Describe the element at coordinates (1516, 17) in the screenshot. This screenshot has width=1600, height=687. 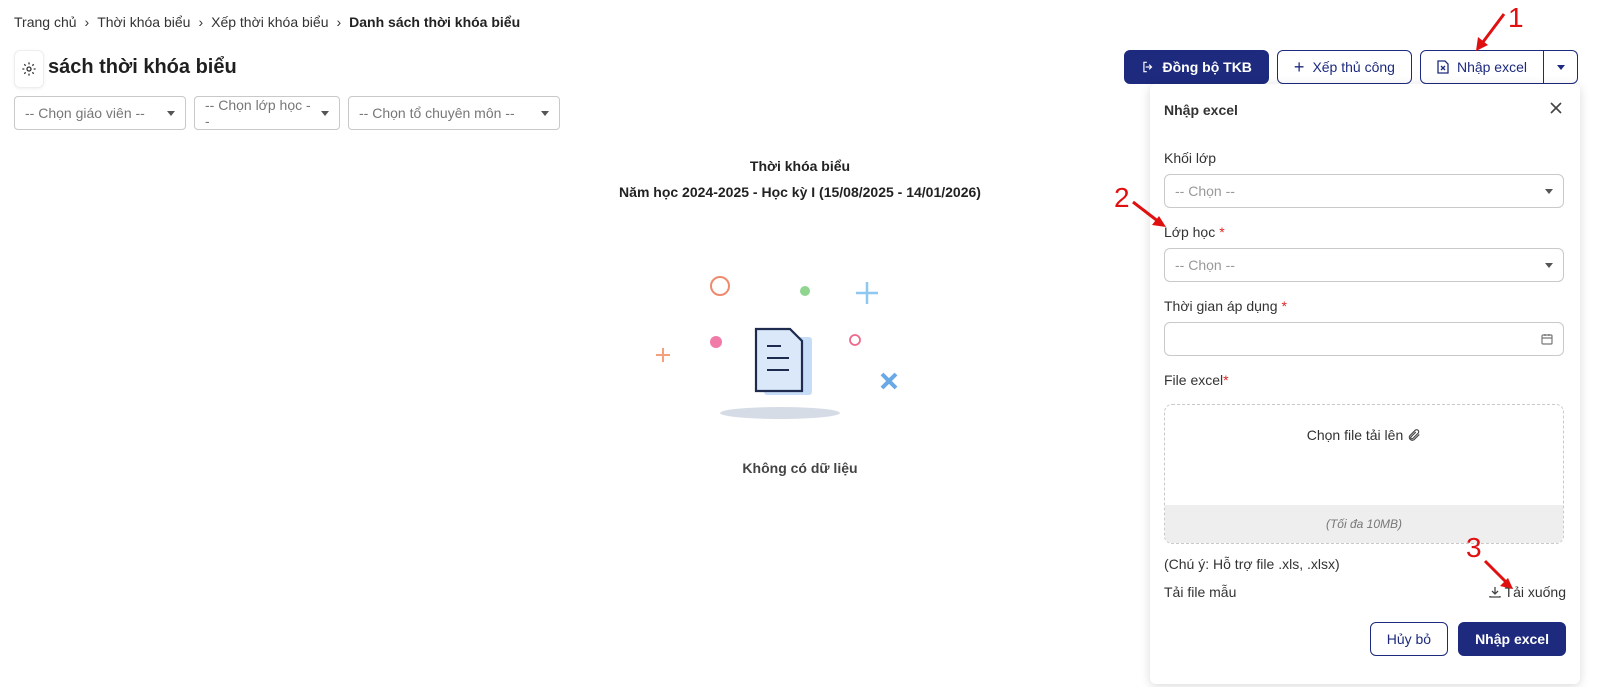
I see `annotation-number-1: 1` at that location.